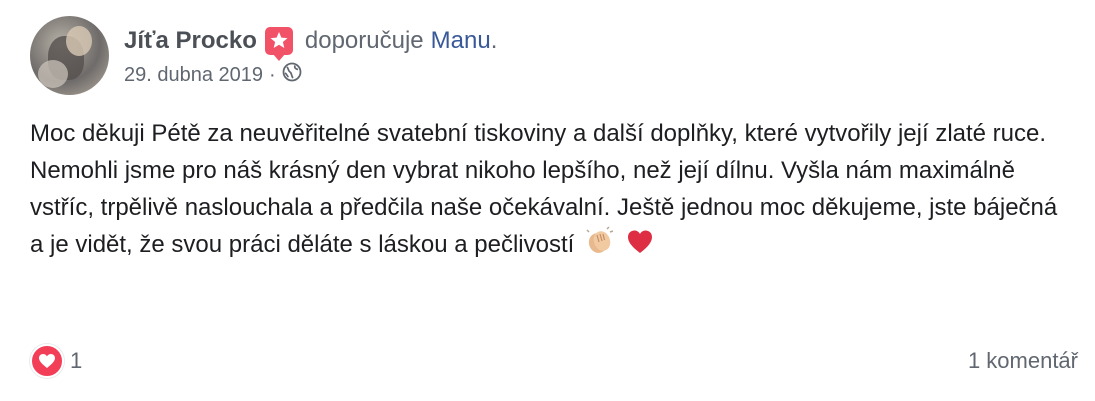  Describe the element at coordinates (47, 361) in the screenshot. I see `love-reaction-icon` at that location.